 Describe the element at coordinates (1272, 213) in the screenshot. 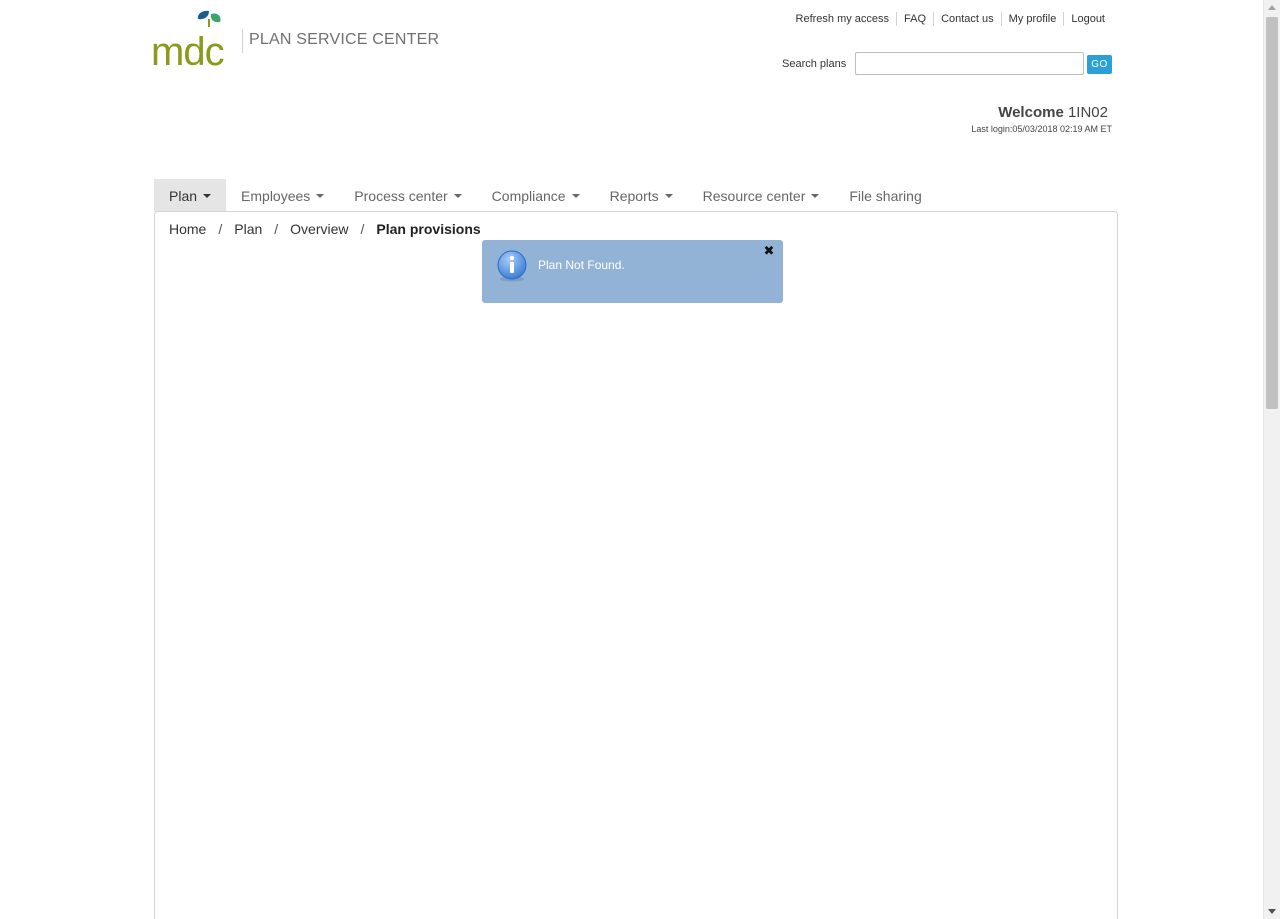

I see `scroll-thumb` at that location.